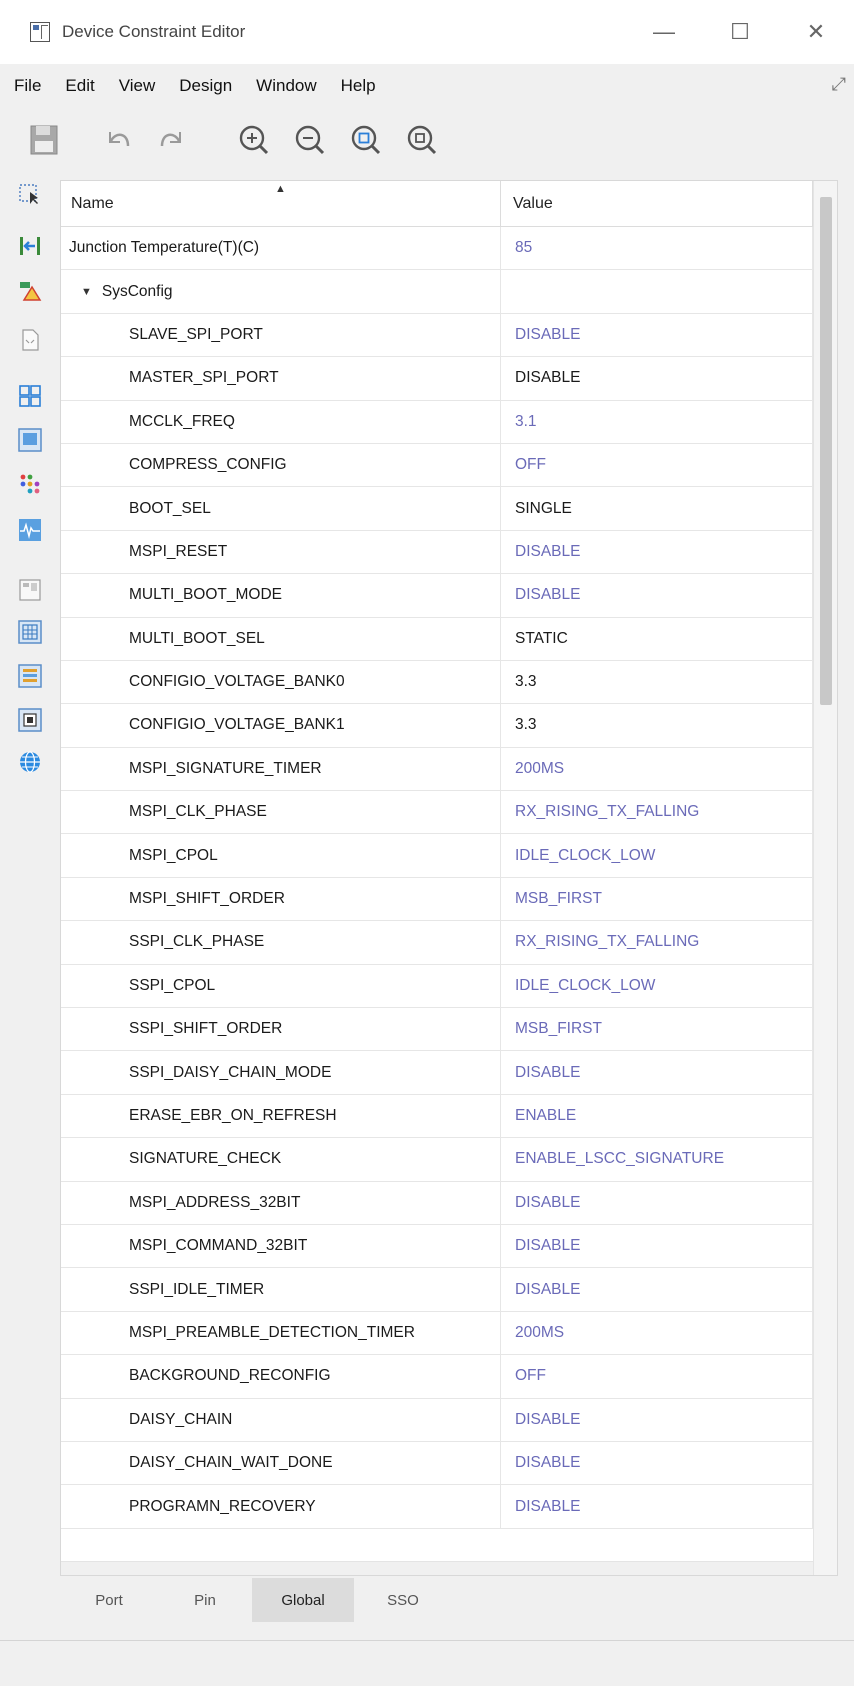 The height and width of the screenshot is (1686, 854). I want to click on select-icon, so click(30, 194).